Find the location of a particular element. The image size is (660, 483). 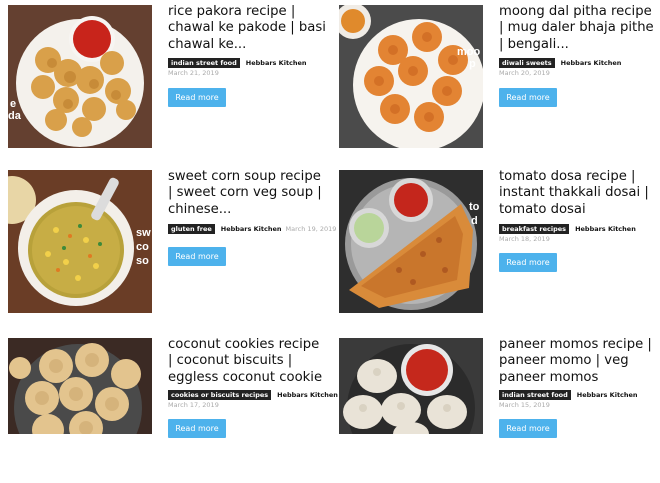

category-badge: gluten free is located at coordinates (191, 229).